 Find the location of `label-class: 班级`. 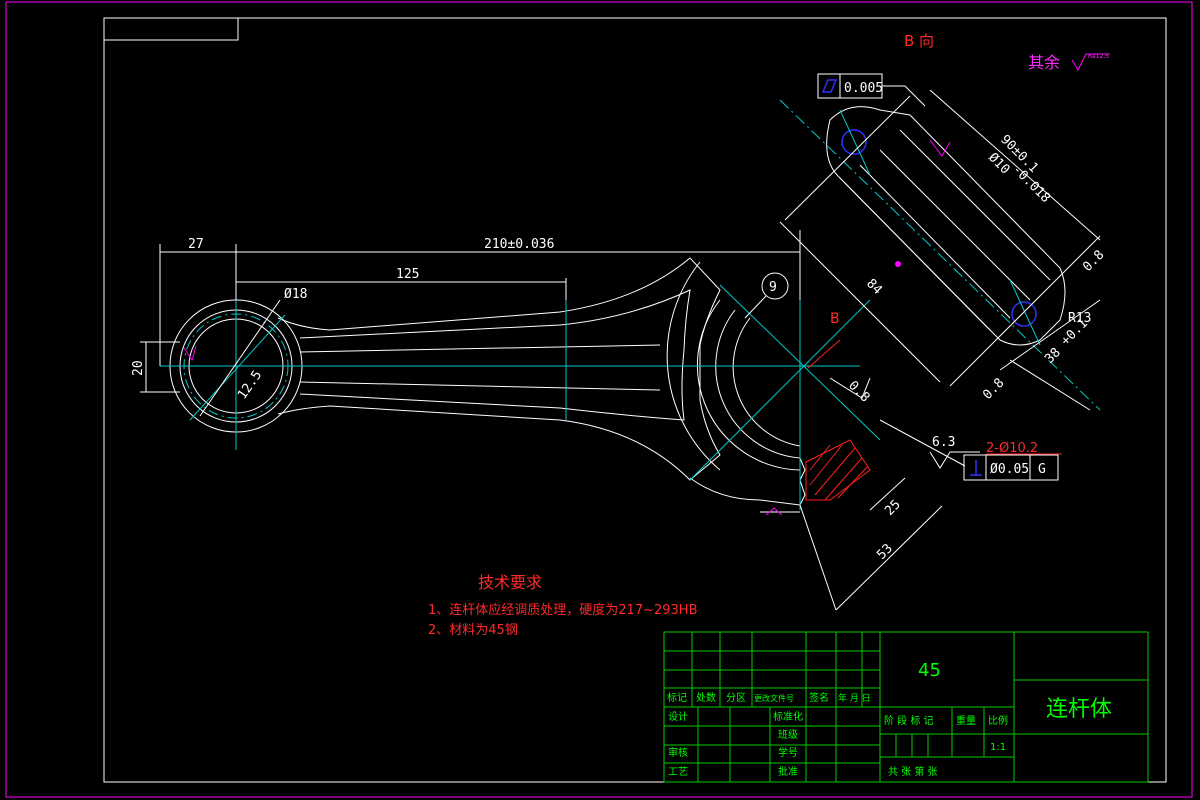

label-class: 班级 is located at coordinates (788, 735).